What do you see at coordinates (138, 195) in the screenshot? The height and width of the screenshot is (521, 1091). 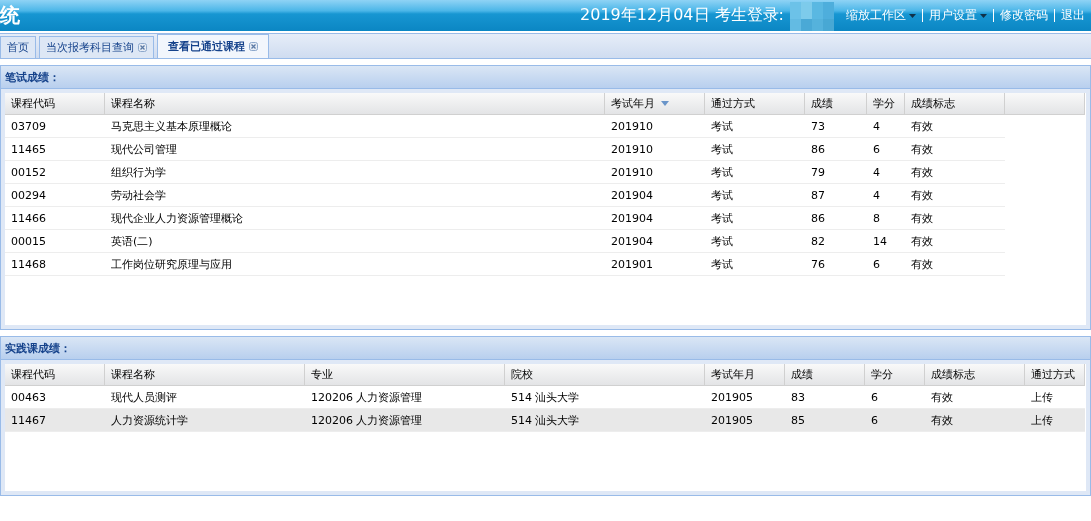 I see `table-cell-text: 劳动社会学` at bounding box center [138, 195].